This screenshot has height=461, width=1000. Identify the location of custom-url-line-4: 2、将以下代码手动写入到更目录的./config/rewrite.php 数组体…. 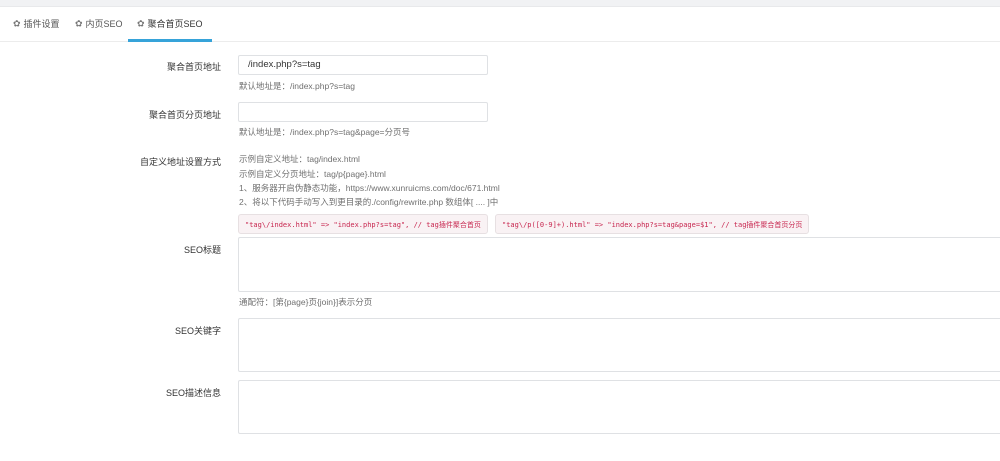
(369, 202).